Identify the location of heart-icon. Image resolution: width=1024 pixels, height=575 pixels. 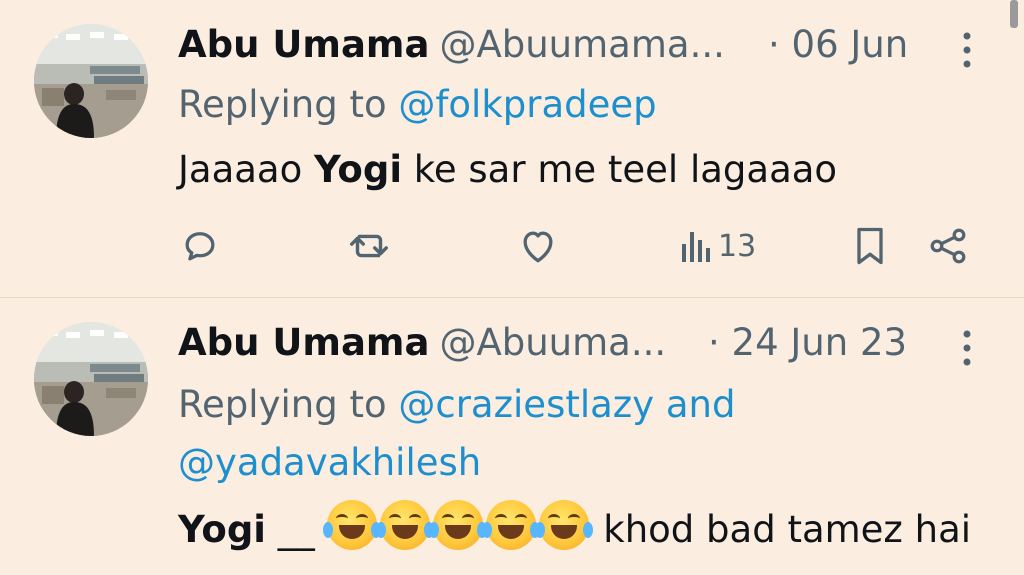
(538, 247).